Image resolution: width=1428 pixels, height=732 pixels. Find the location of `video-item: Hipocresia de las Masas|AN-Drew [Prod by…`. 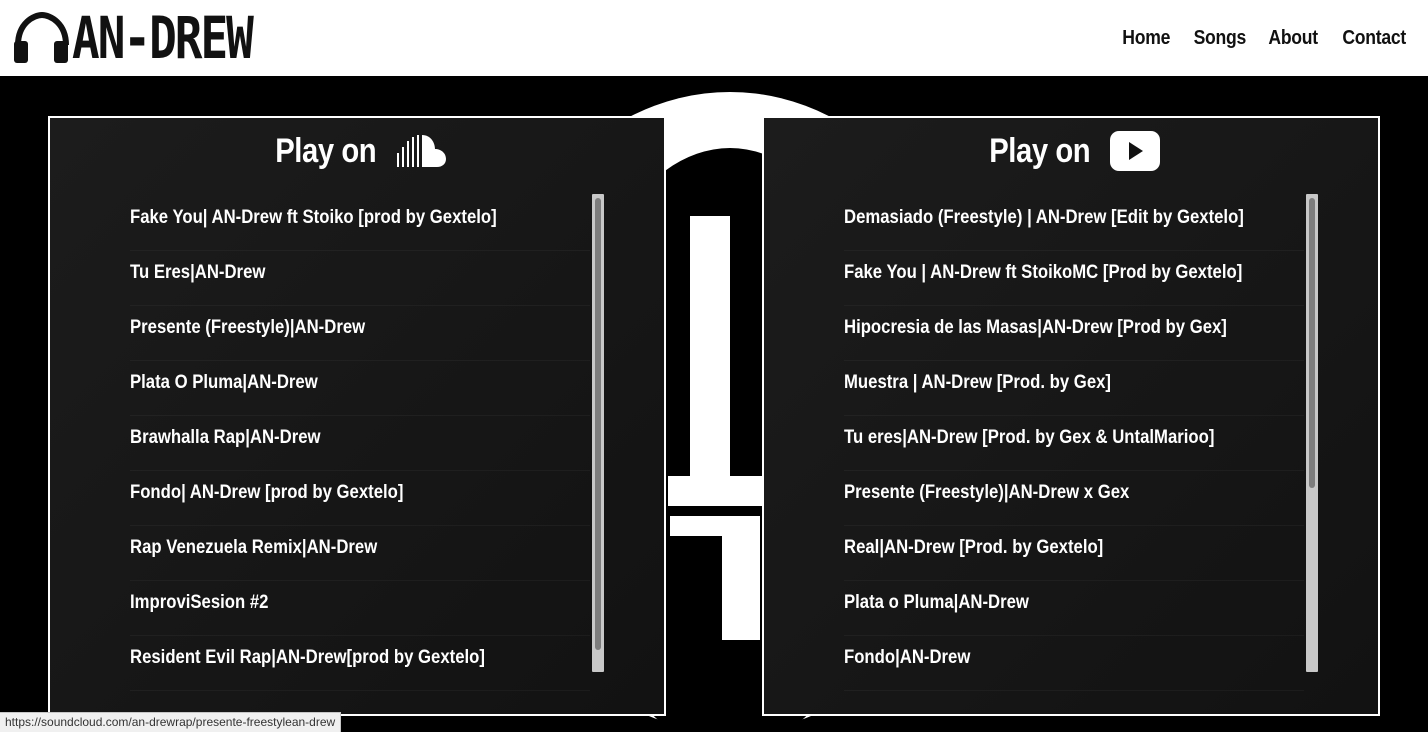

video-item: Hipocresia de las Masas|AN-Drew [Prod by… is located at coordinates (1074, 333).